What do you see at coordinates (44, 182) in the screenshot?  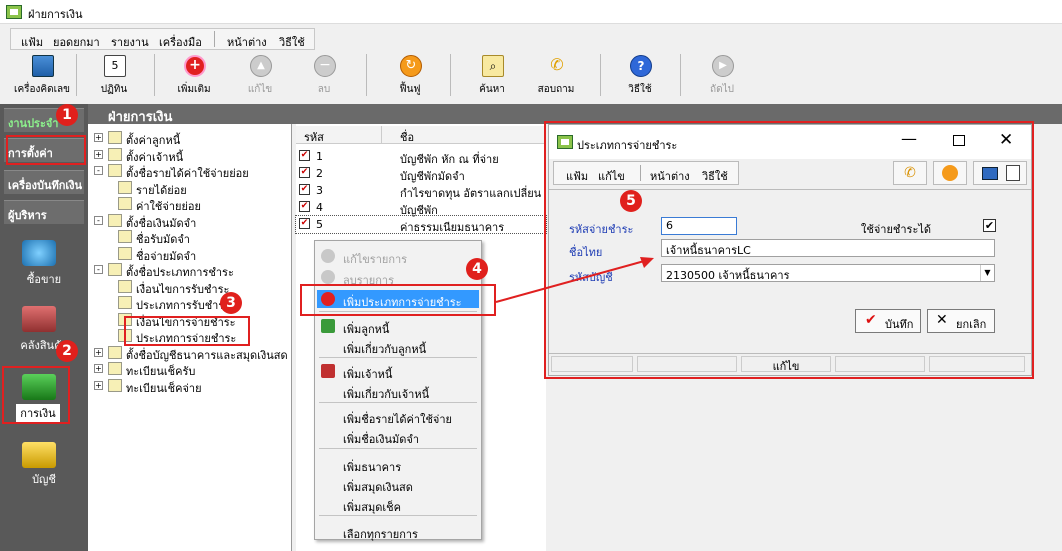 I see `sidebar-cash-register-button: เครื่องบันทึกเงิน` at bounding box center [44, 182].